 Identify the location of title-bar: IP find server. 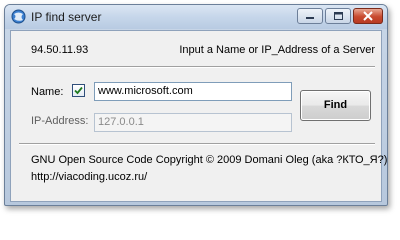
(196, 17).